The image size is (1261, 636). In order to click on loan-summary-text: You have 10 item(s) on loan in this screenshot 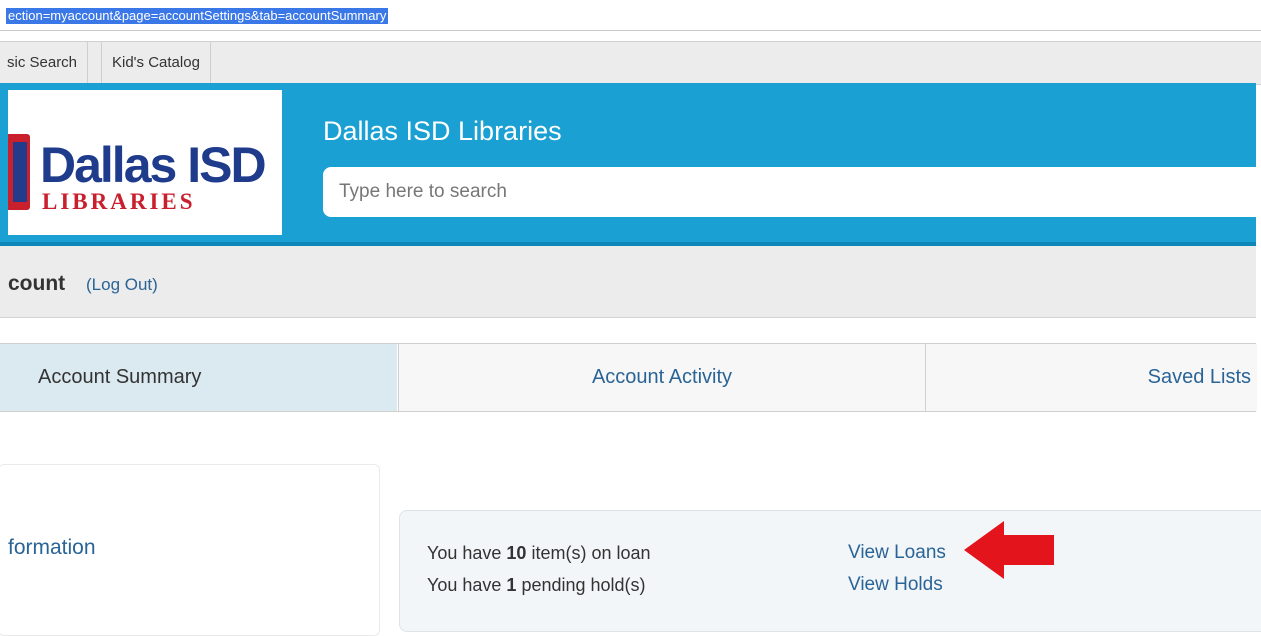, I will do `click(539, 553)`.